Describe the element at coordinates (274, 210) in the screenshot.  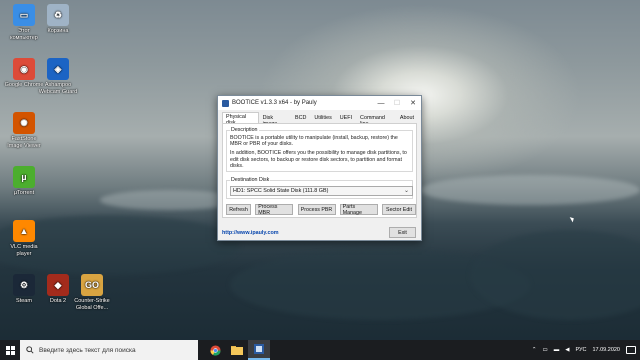
I see `process-mbr-button: Process MBR` at that location.